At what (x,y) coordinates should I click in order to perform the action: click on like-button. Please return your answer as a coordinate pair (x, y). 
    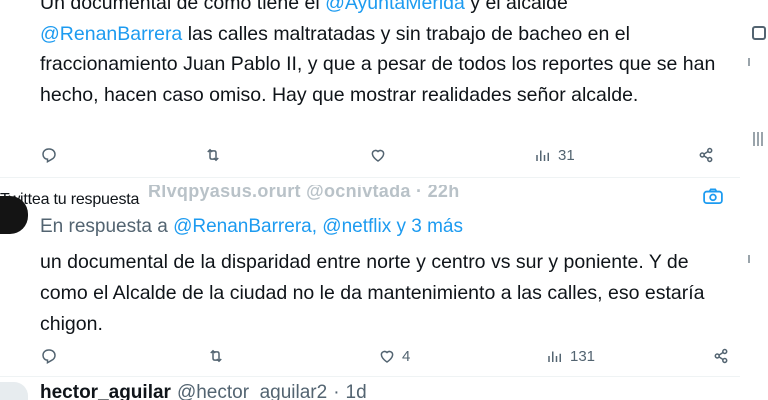
    Looking at the image, I should click on (381, 155).